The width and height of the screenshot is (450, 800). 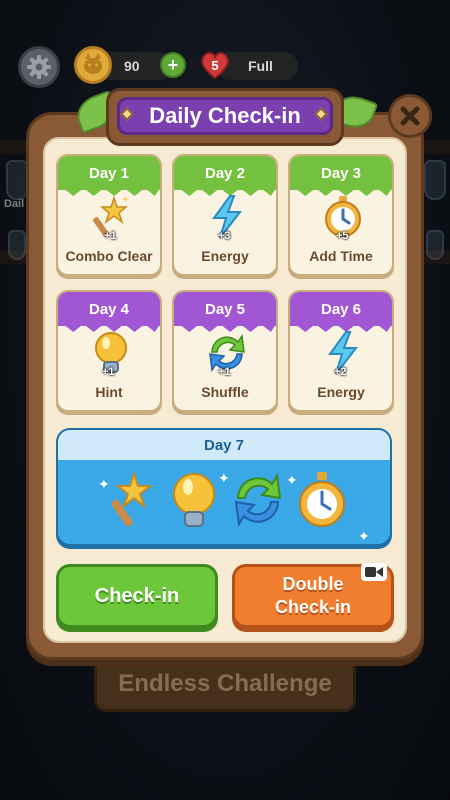 What do you see at coordinates (313, 584) in the screenshot?
I see `double-line1: Double` at bounding box center [313, 584].